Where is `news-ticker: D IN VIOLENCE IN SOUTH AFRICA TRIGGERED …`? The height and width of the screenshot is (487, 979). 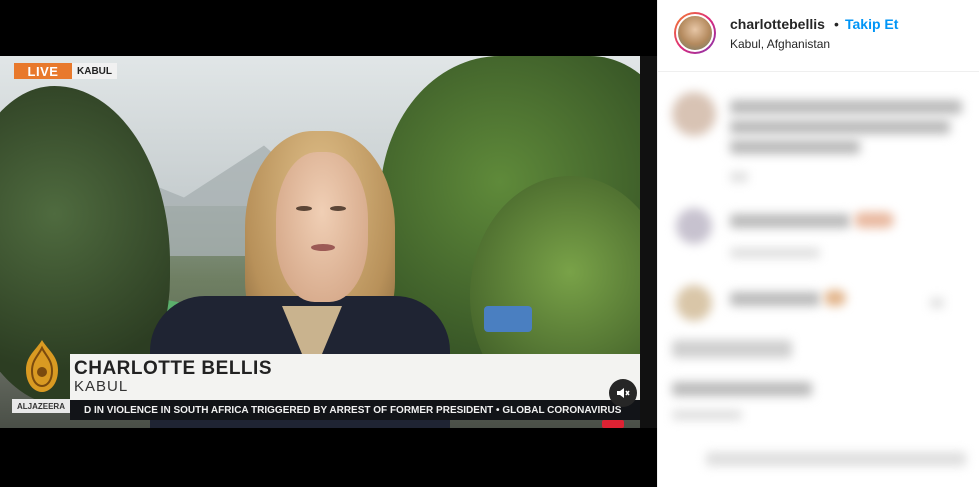 news-ticker: D IN VIOLENCE IN SOUTH AFRICA TRIGGERED … is located at coordinates (355, 410).